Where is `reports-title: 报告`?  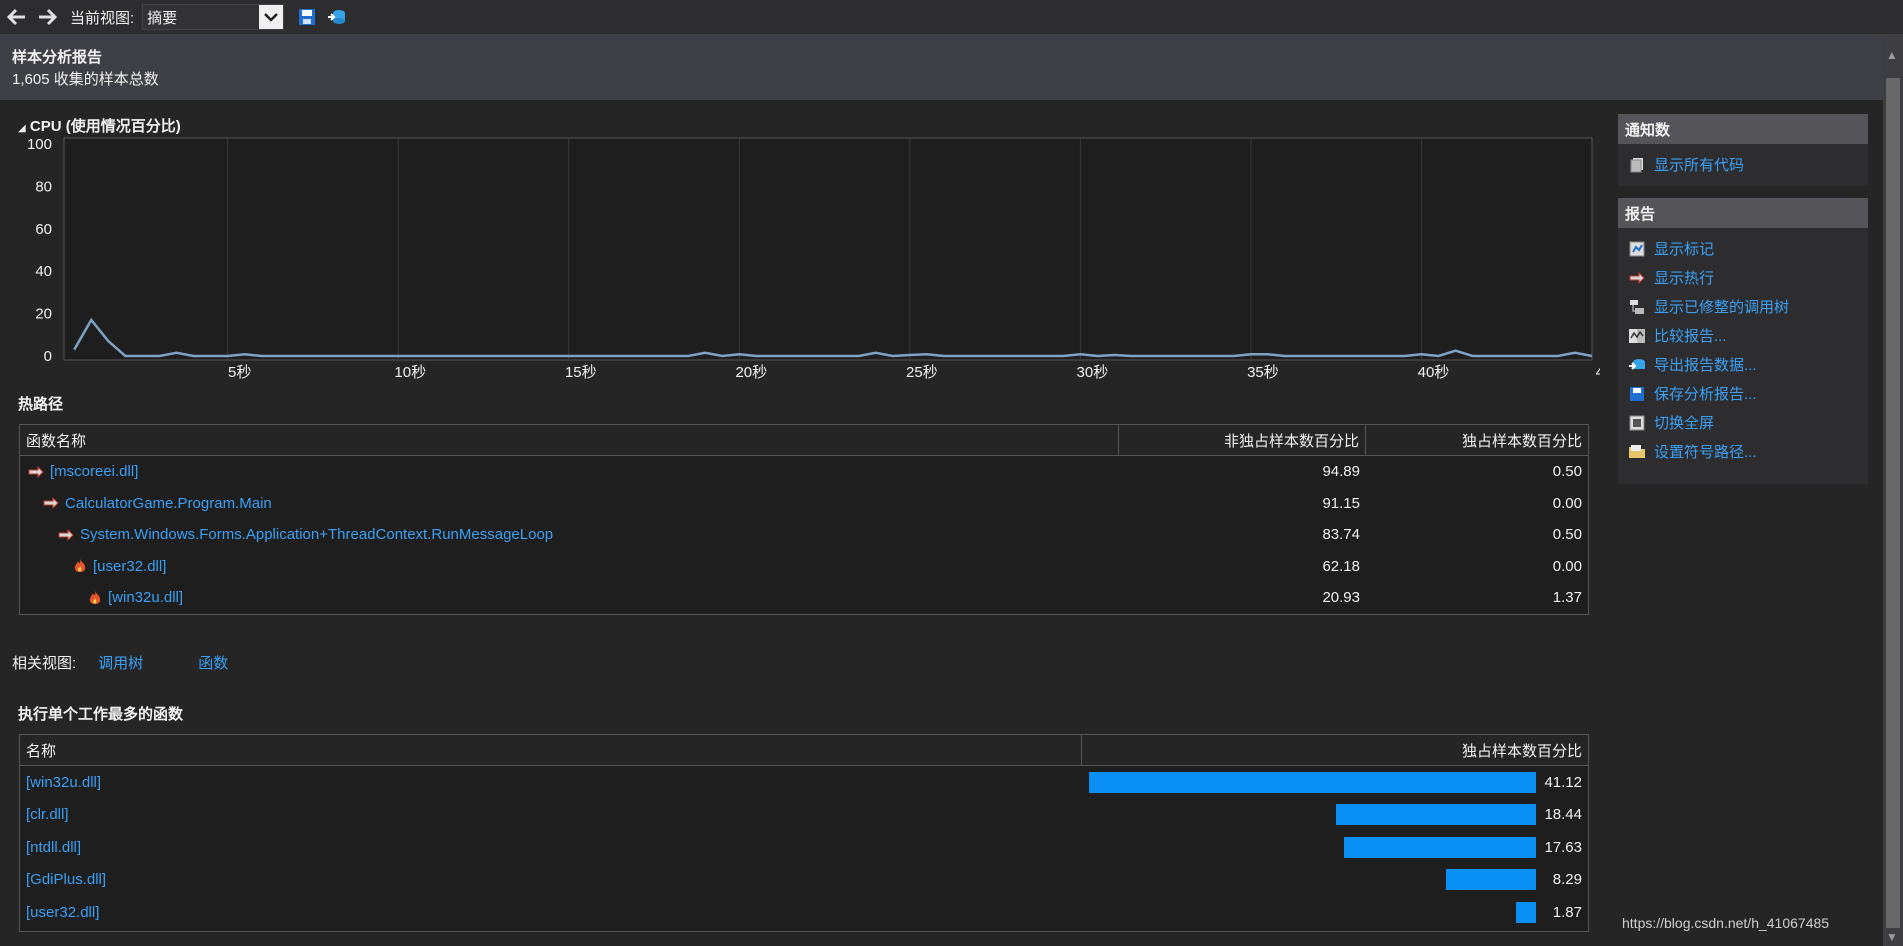 reports-title: 报告 is located at coordinates (1743, 213).